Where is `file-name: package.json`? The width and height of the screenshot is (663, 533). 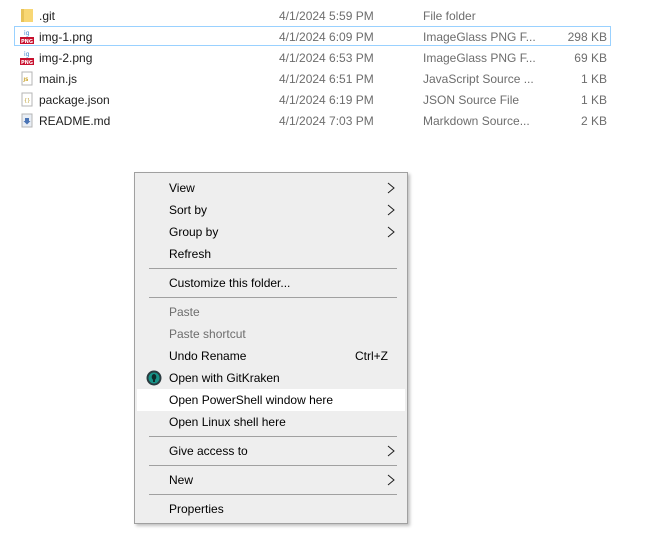
file-name: package.json is located at coordinates (74, 100).